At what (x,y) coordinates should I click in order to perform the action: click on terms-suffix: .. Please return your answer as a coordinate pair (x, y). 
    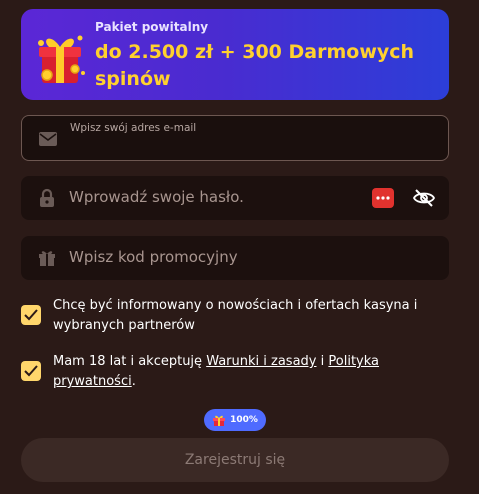
    Looking at the image, I should click on (133, 381).